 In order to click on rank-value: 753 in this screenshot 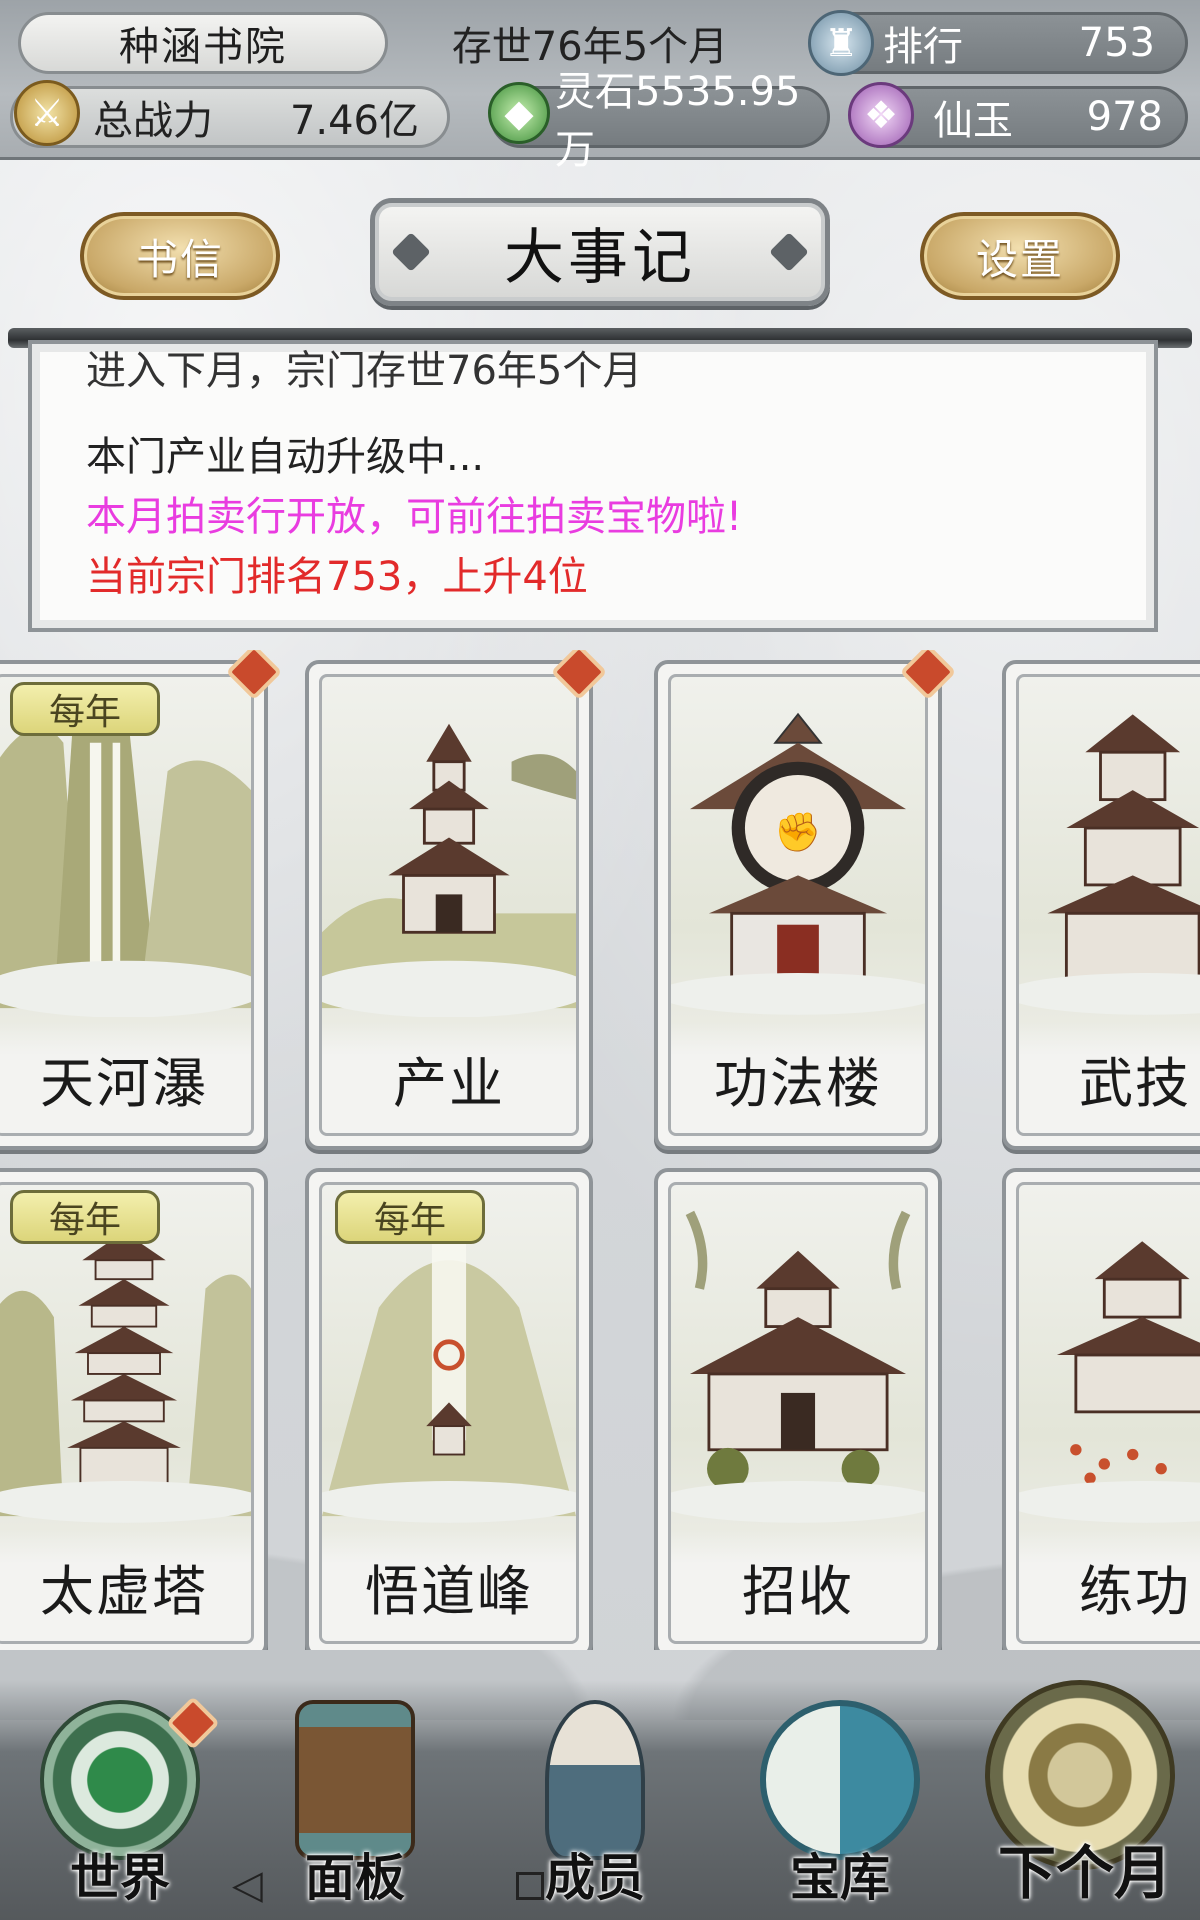, I will do `click(1116, 43)`.